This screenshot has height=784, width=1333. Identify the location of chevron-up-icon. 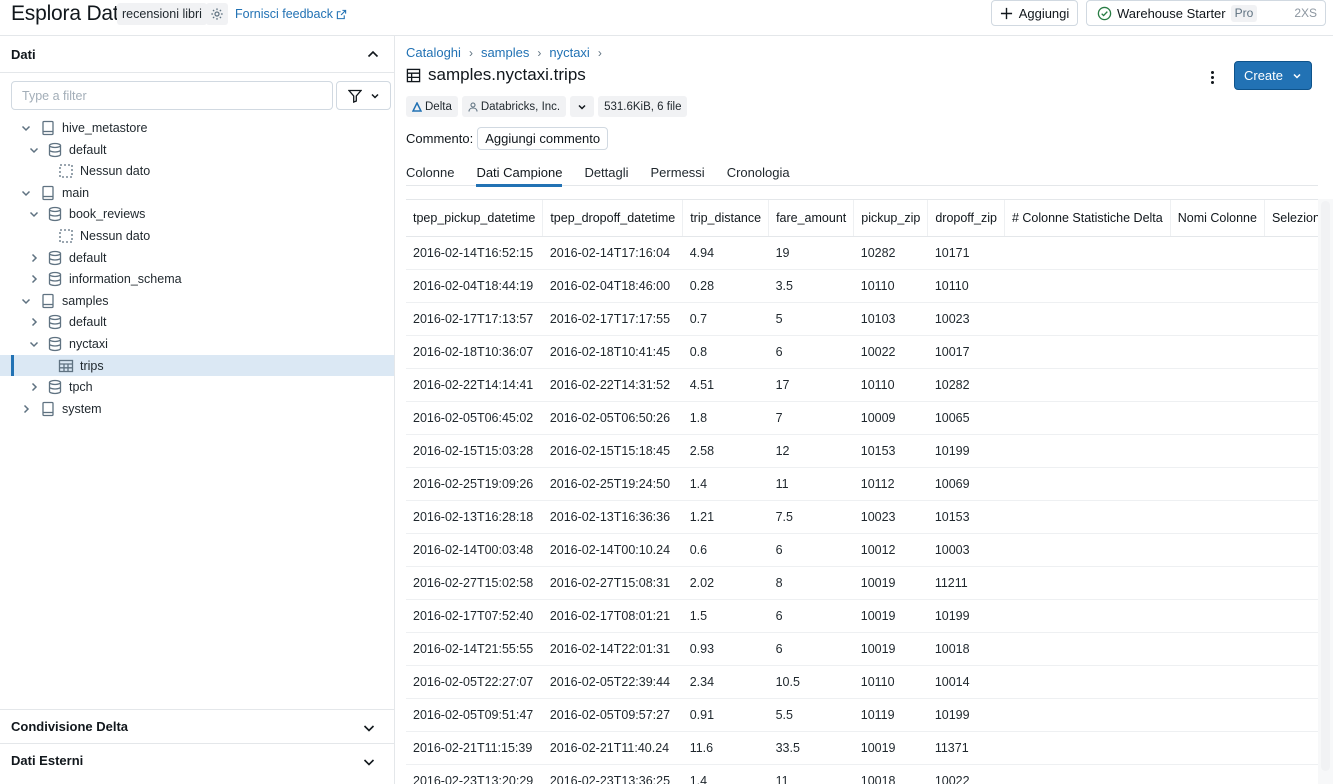
(373, 54).